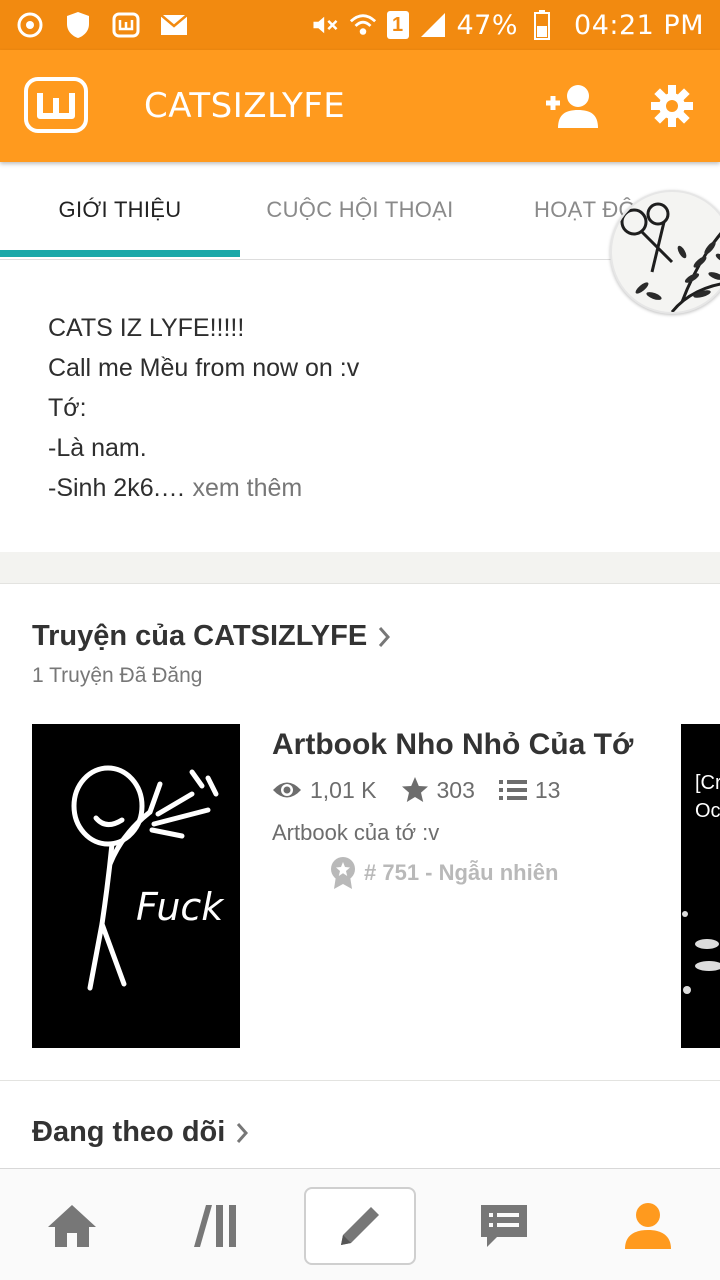 Image resolution: width=720 pixels, height=1280 pixels. I want to click on plant-drawing-avatar-image, so click(670, 257).